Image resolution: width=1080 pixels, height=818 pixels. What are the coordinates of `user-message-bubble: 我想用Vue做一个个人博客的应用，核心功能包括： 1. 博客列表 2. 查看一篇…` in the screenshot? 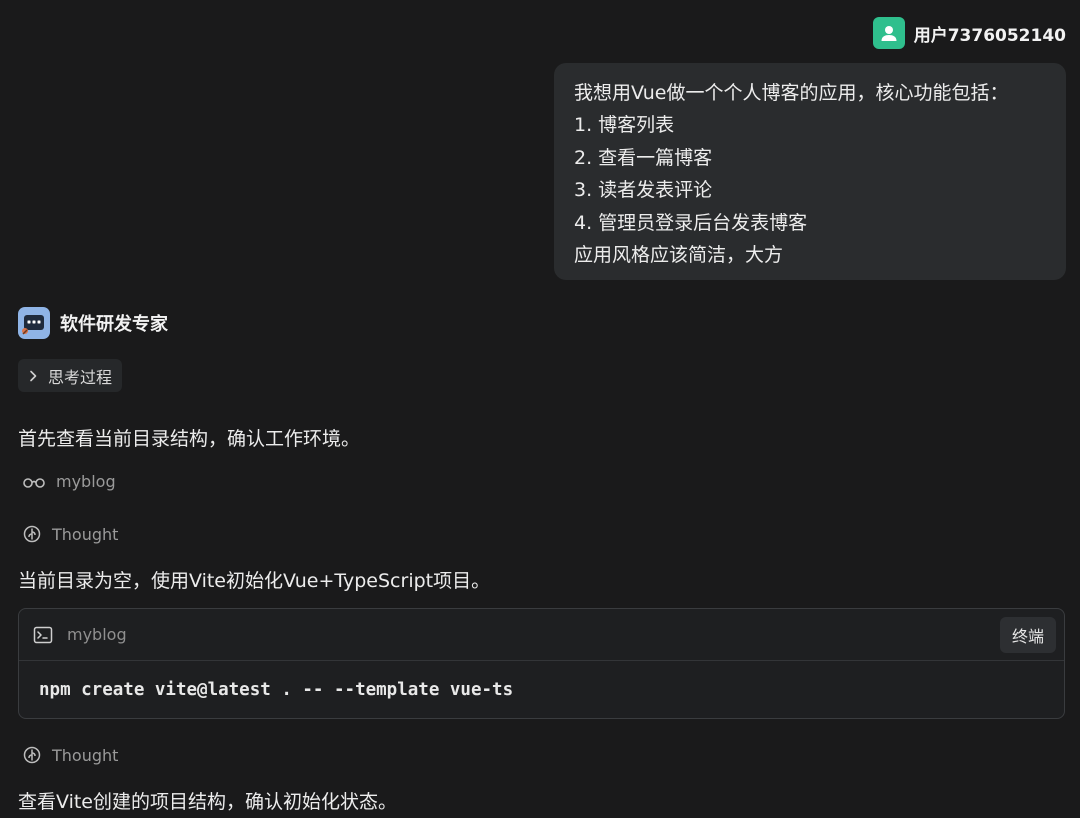 It's located at (810, 171).